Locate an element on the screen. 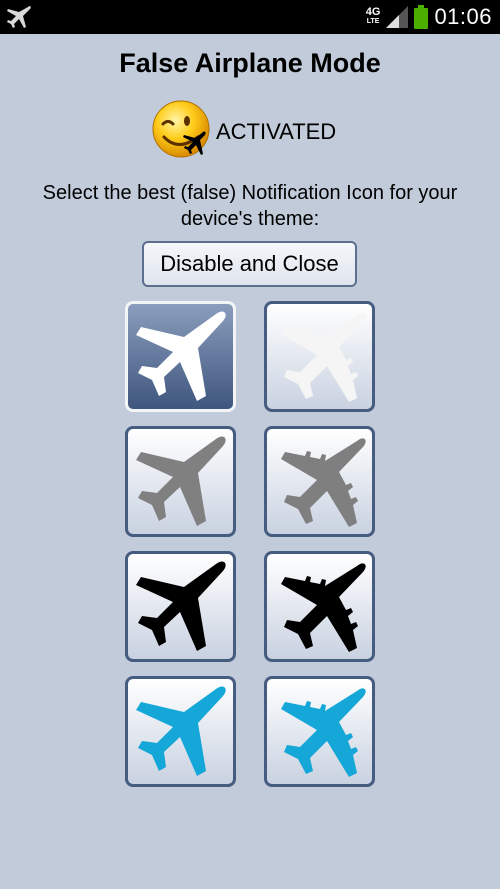 The height and width of the screenshot is (889, 500). network-indicator: 4G LTE is located at coordinates (373, 17).